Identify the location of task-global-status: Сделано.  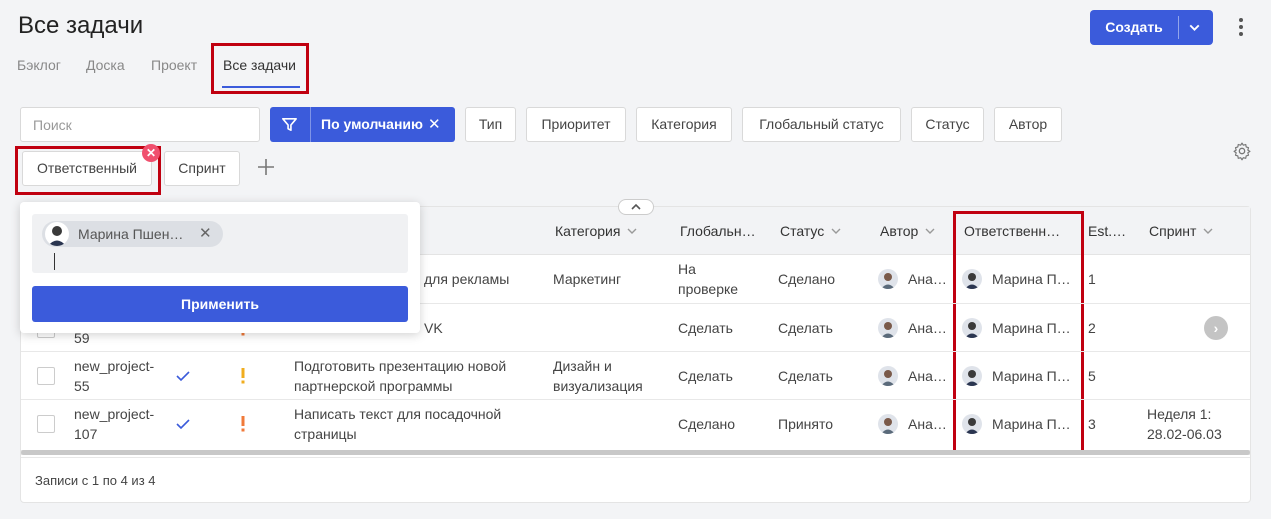
(707, 424).